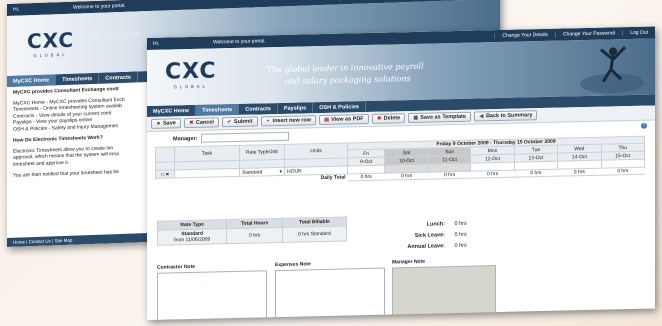 The width and height of the screenshot is (662, 326). What do you see at coordinates (326, 119) in the screenshot?
I see `pdf-icon: ▤` at bounding box center [326, 119].